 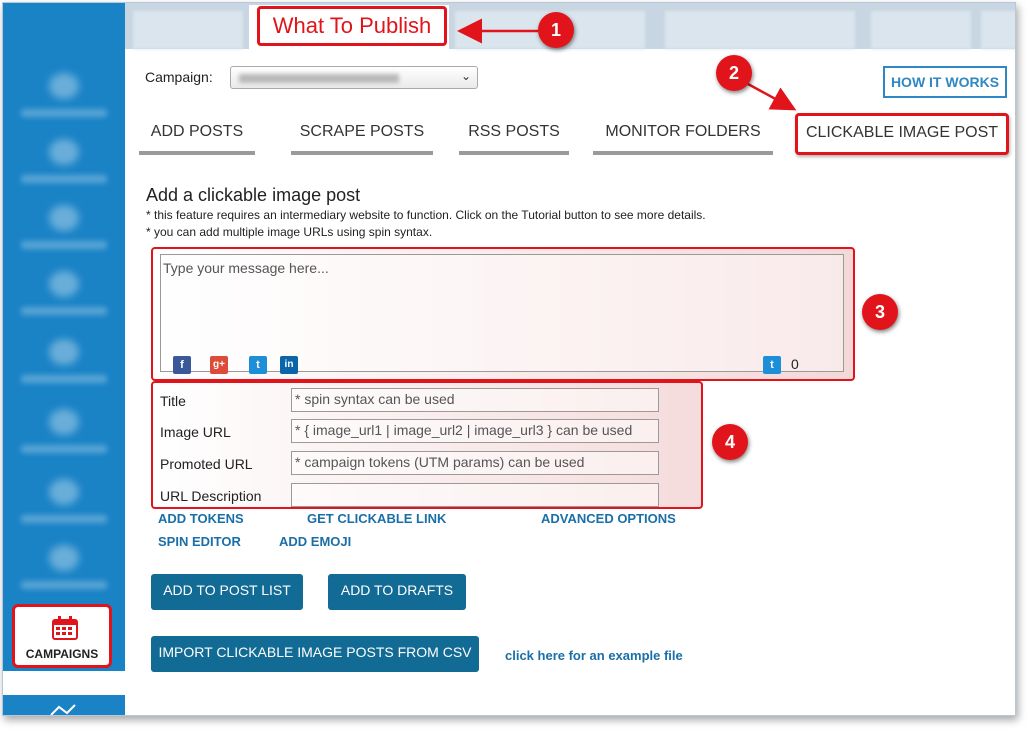 What do you see at coordinates (730, 442) in the screenshot?
I see `marker-4: 4` at bounding box center [730, 442].